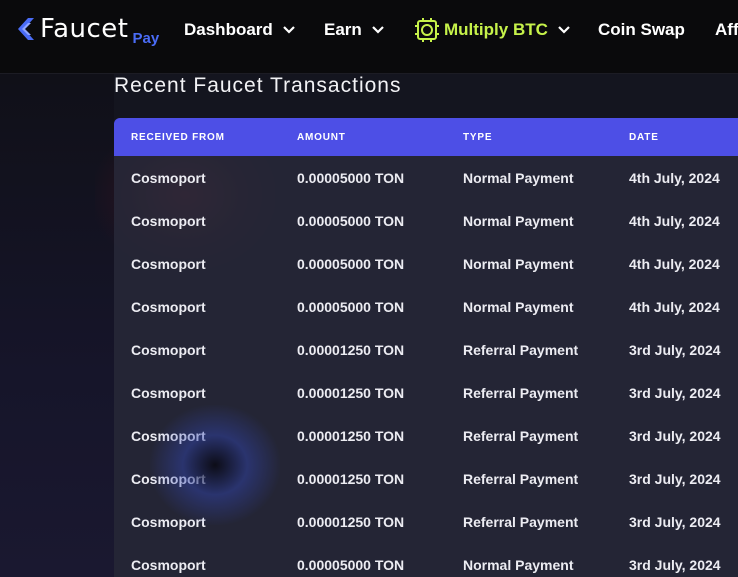  What do you see at coordinates (57, 325) in the screenshot?
I see `page-background` at bounding box center [57, 325].